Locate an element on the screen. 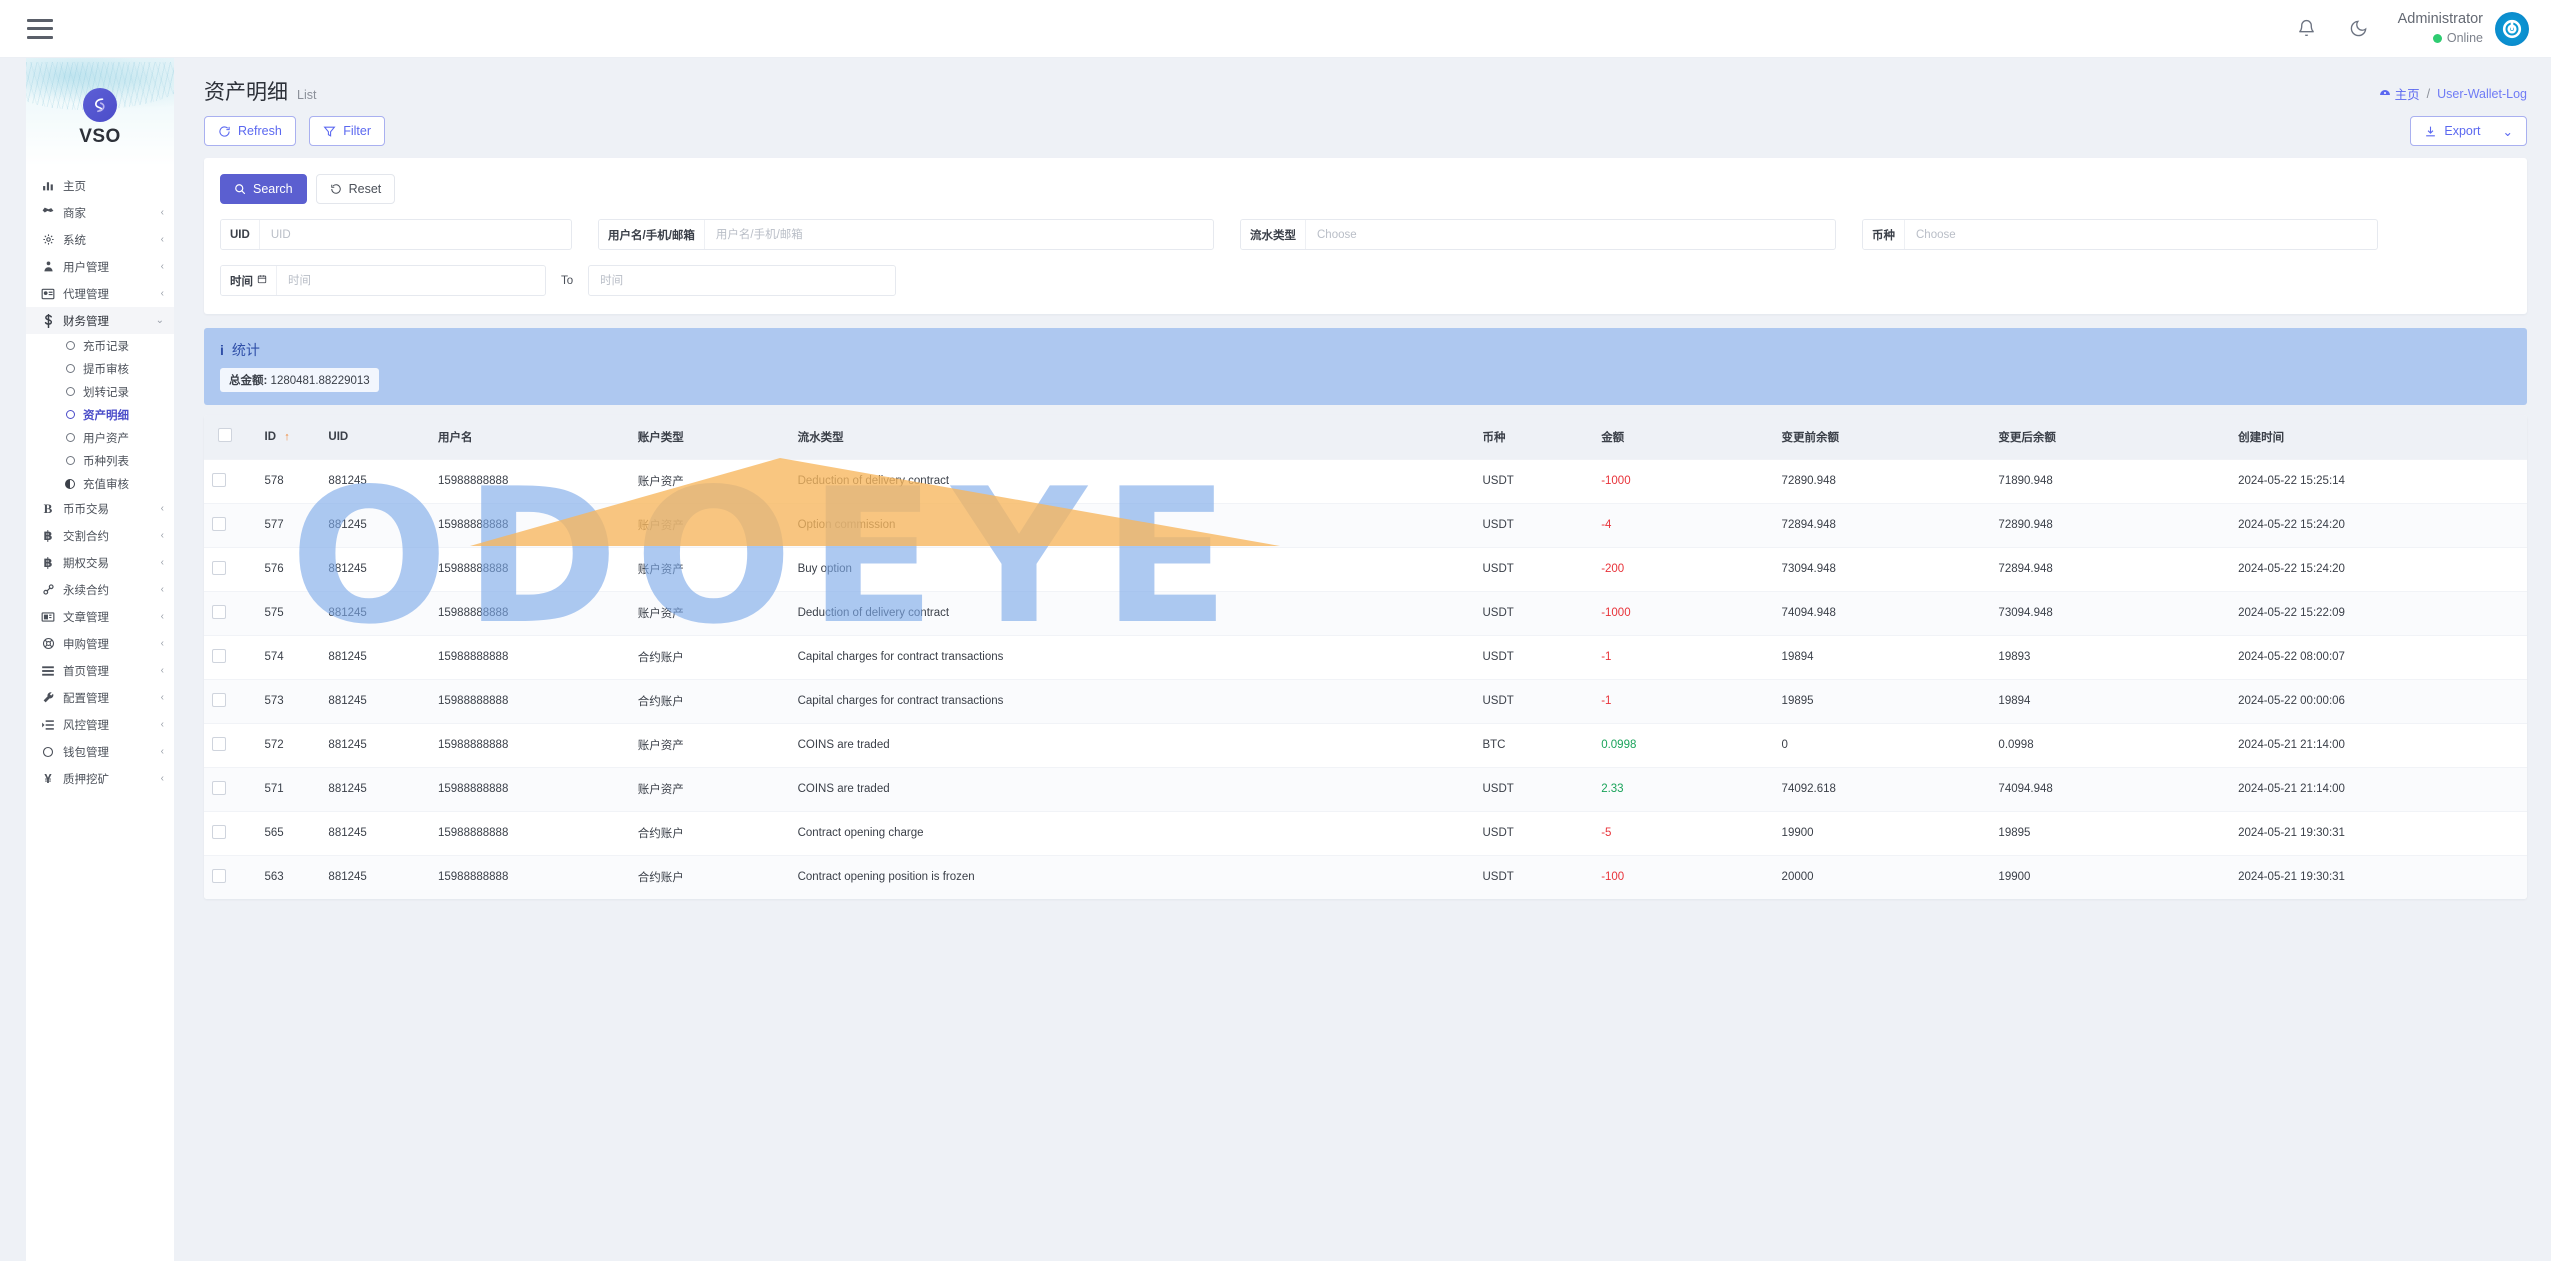 The width and height of the screenshot is (2551, 1261). breadcrumb-current: User-Wallet-Log is located at coordinates (2482, 94).